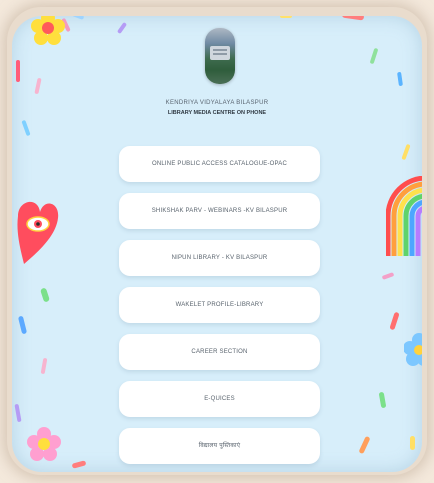 The height and width of the screenshot is (483, 434). Describe the element at coordinates (404, 216) in the screenshot. I see `rainbow-icon` at that location.